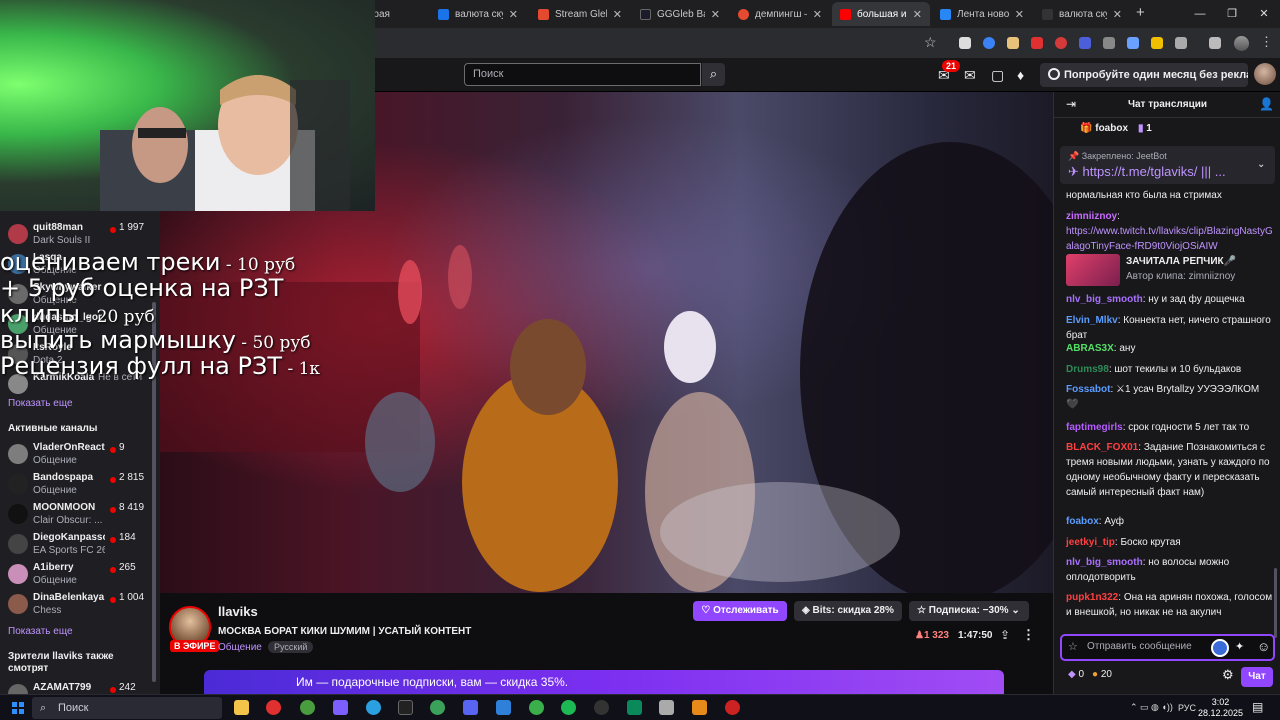 The width and height of the screenshot is (1280, 720). I want to click on search-button: ⌕, so click(713, 74).